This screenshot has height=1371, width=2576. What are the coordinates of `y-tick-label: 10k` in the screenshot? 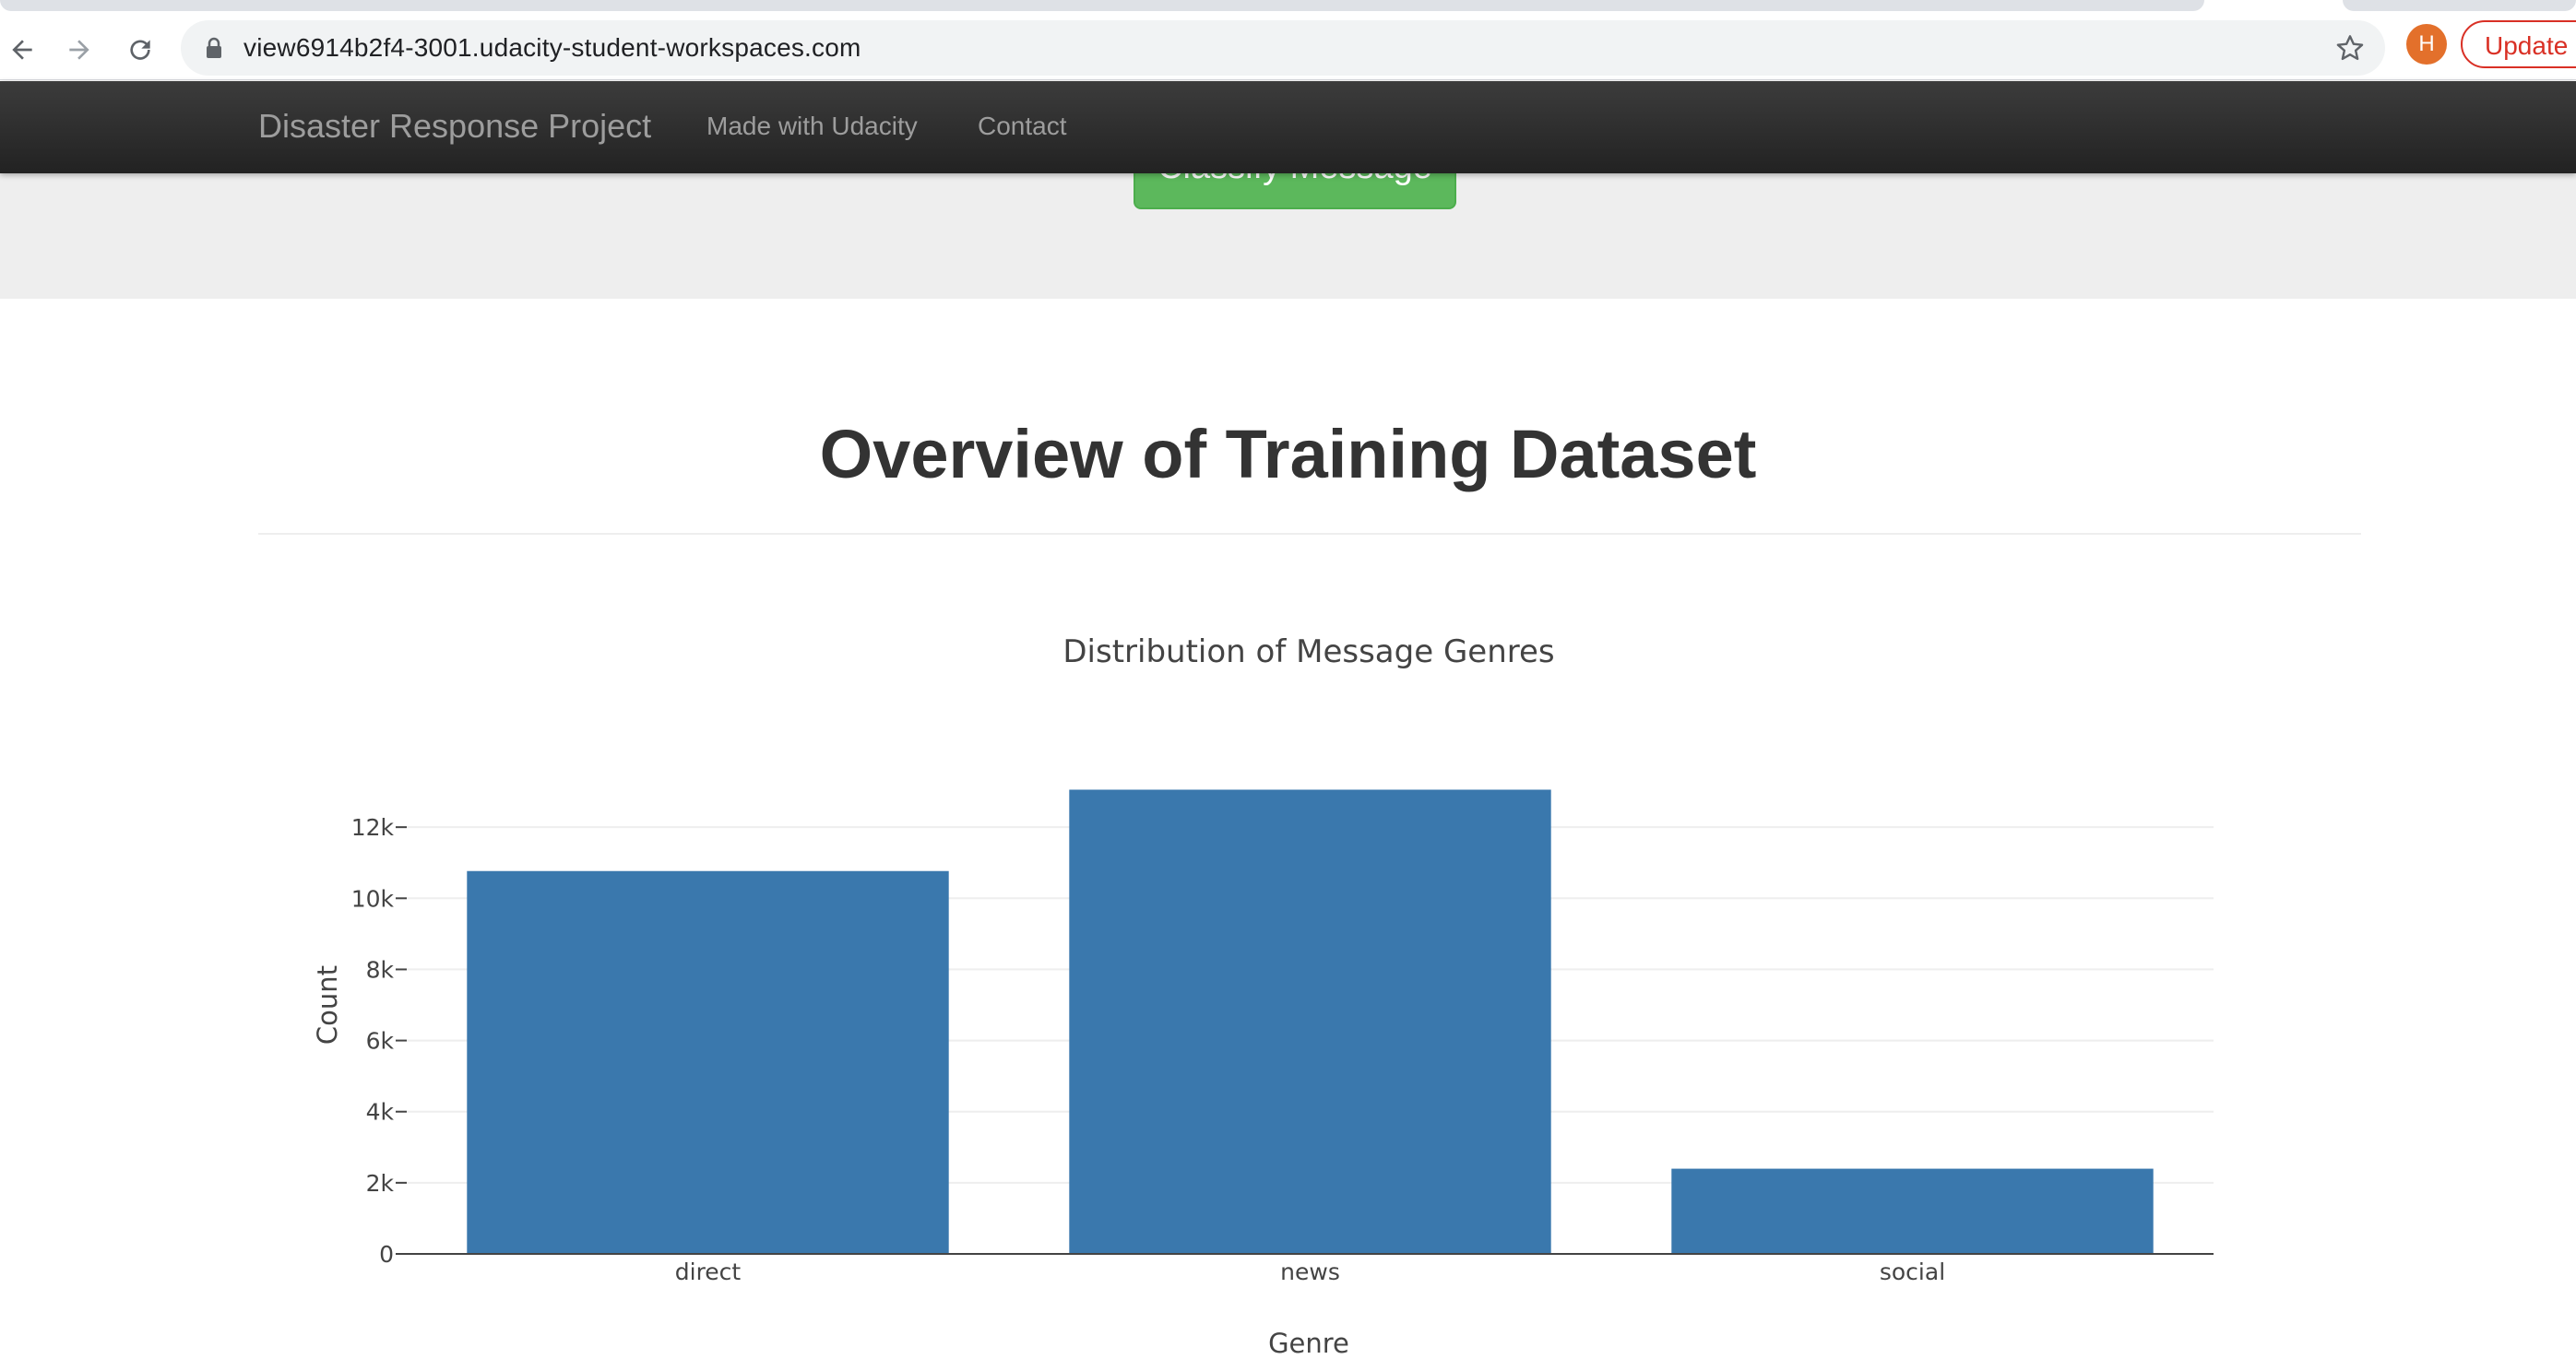 It's located at (373, 898).